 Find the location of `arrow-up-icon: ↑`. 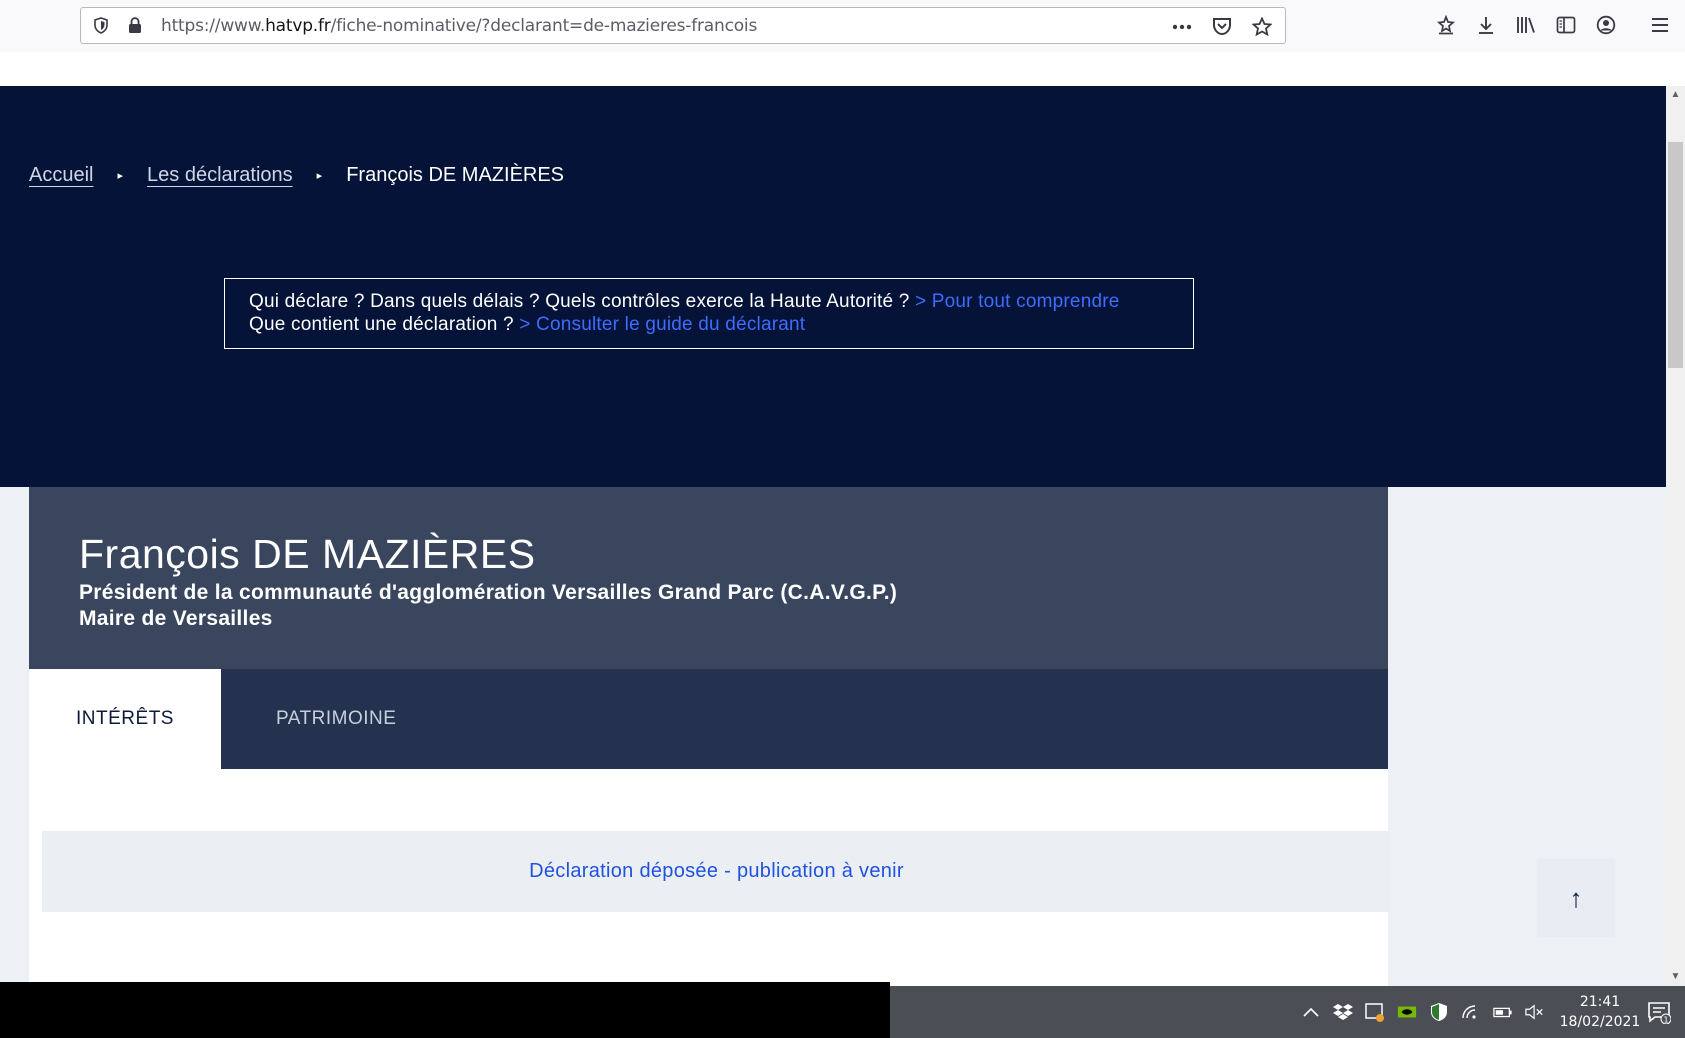

arrow-up-icon: ↑ is located at coordinates (1576, 897).